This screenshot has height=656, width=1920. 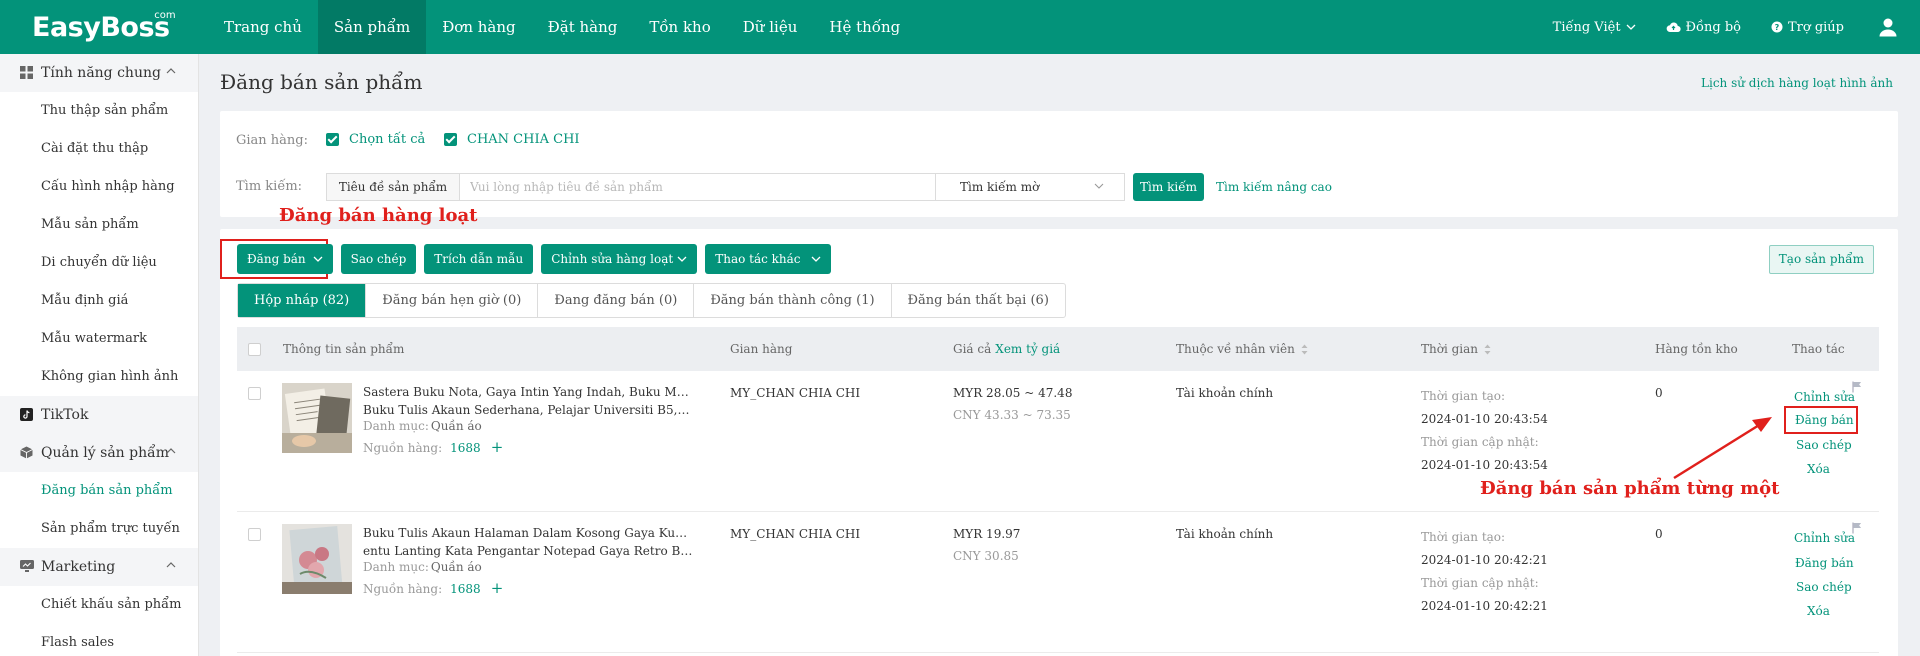 I want to click on tab-published-success: Đăng bán thành công (1), so click(x=791, y=300).